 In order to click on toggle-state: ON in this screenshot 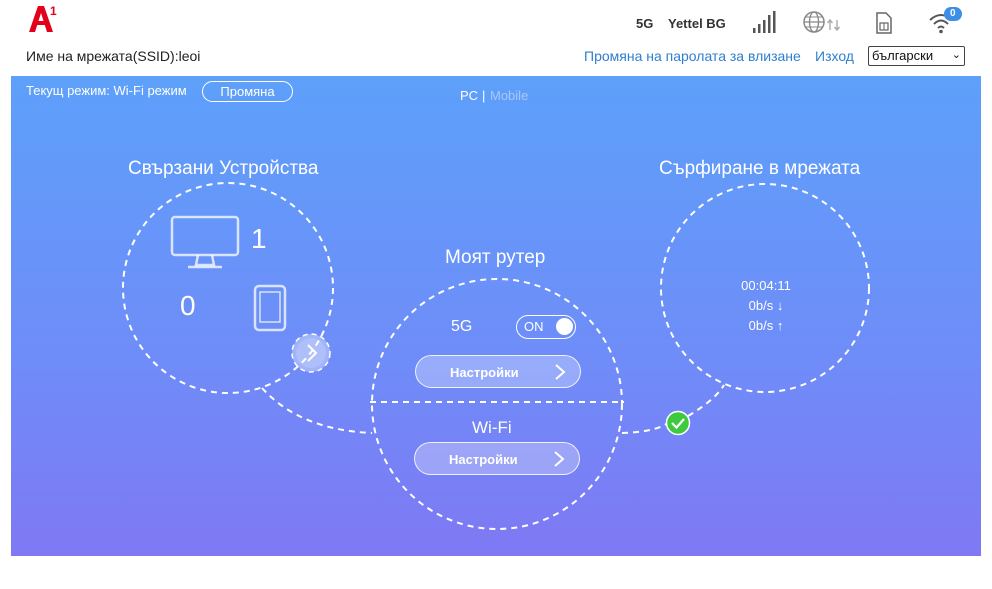, I will do `click(534, 326)`.